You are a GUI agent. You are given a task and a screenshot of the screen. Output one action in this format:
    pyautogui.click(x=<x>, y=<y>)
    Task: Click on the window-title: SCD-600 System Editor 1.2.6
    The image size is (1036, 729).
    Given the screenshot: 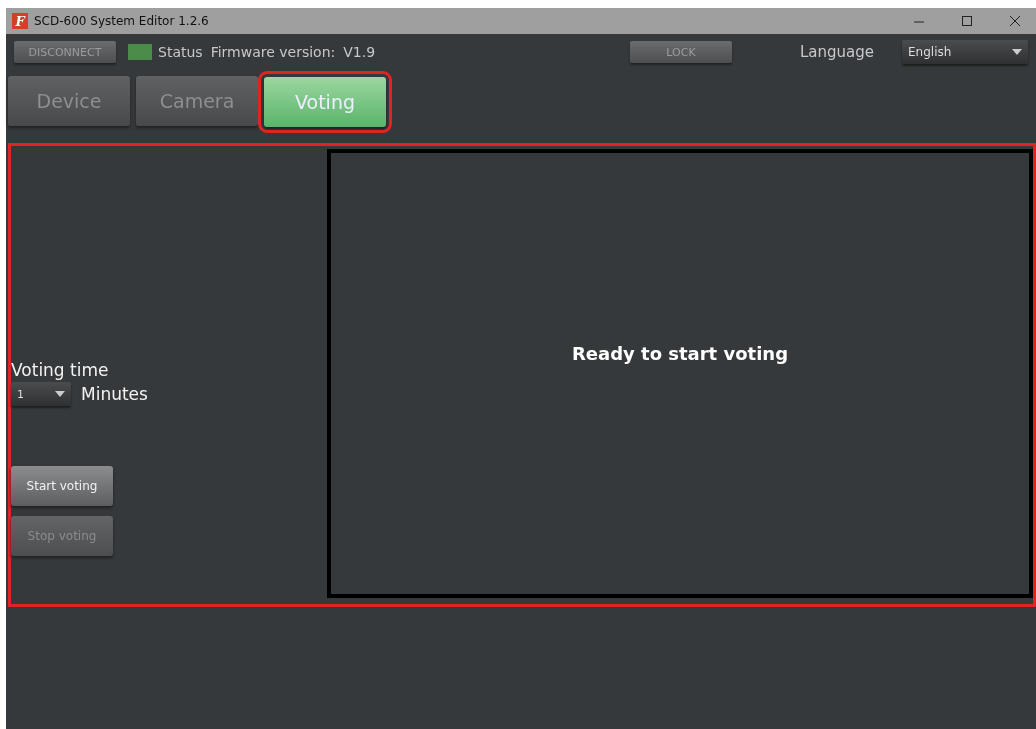 What is the action you would take?
    pyautogui.click(x=122, y=21)
    